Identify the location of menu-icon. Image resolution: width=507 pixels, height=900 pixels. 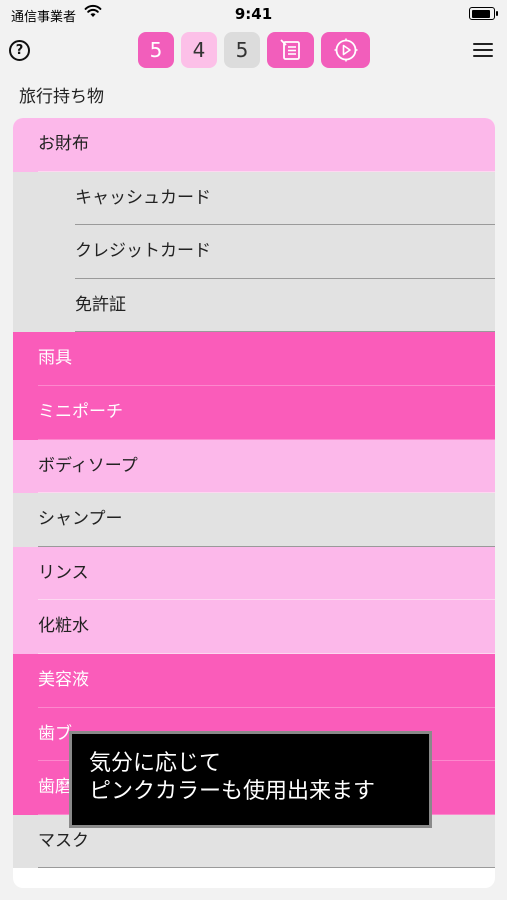
(483, 44).